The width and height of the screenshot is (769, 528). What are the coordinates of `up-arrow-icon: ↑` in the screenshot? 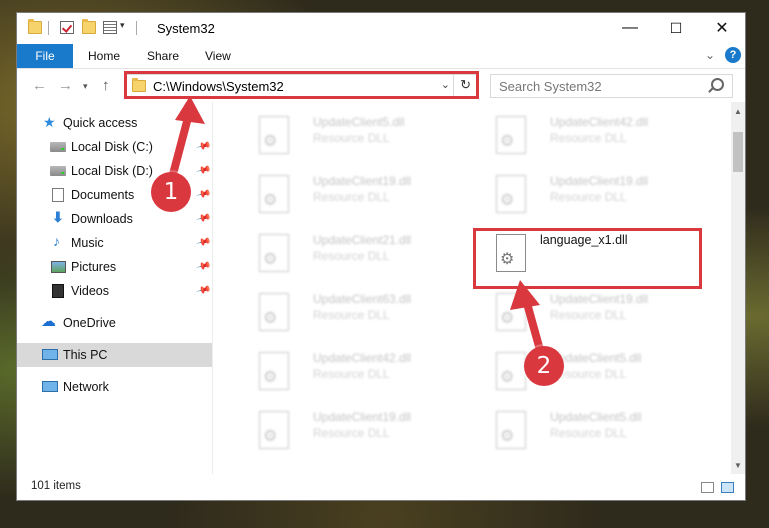 It's located at (106, 85).